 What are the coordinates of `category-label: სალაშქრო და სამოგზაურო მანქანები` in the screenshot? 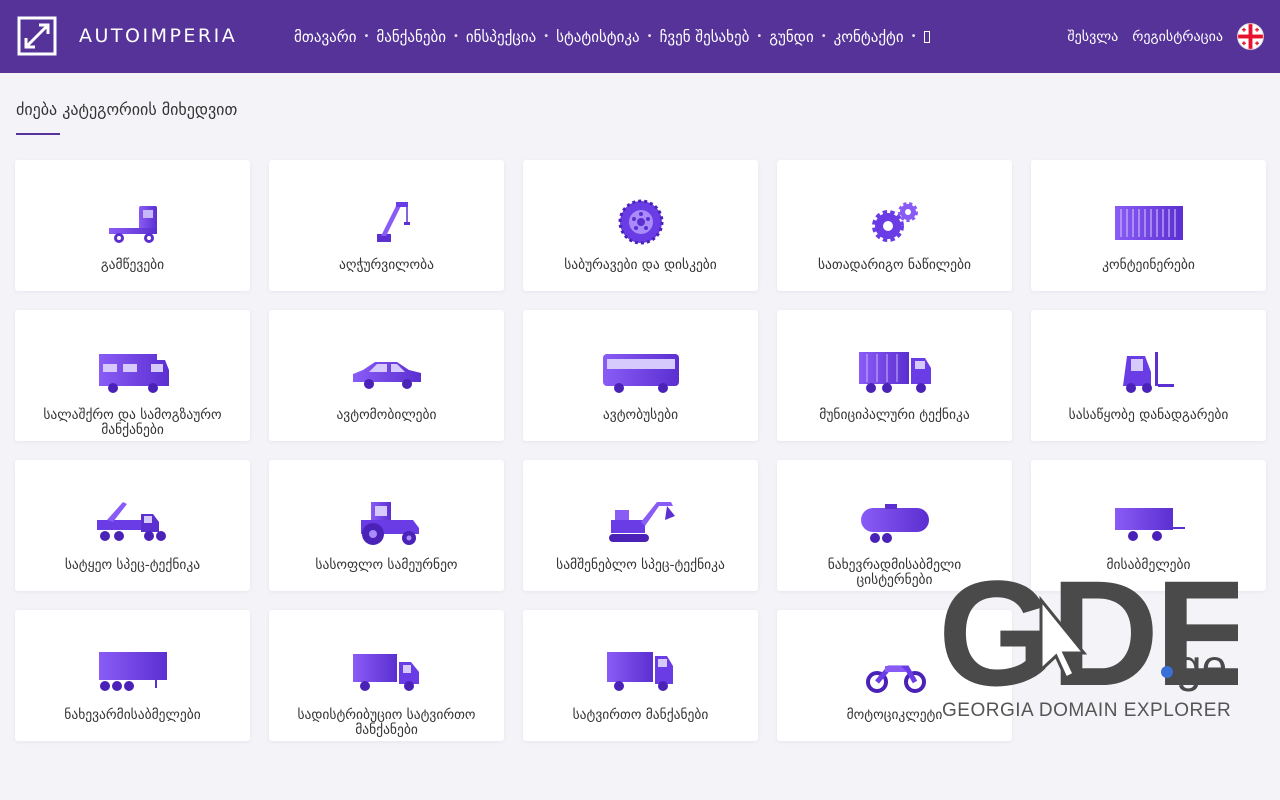 It's located at (132, 422).